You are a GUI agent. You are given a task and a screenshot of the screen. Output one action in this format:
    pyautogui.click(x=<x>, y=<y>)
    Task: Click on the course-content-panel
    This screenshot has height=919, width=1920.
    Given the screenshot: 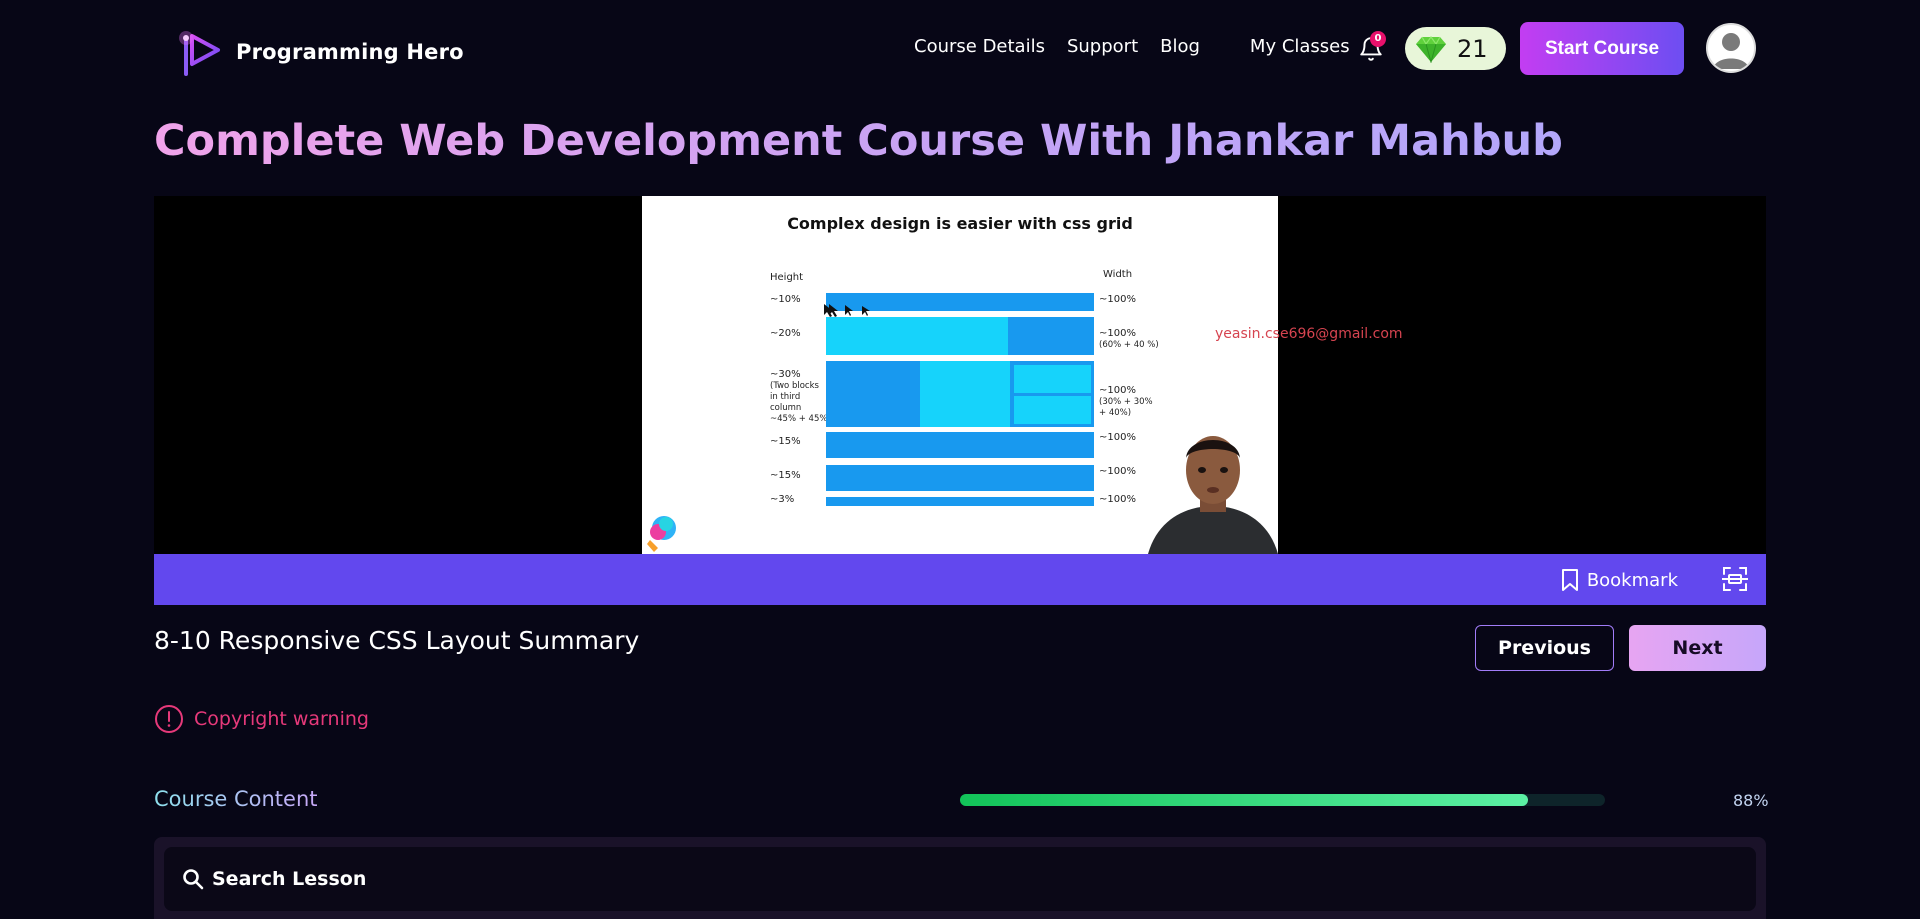 What is the action you would take?
    pyautogui.click(x=960, y=878)
    